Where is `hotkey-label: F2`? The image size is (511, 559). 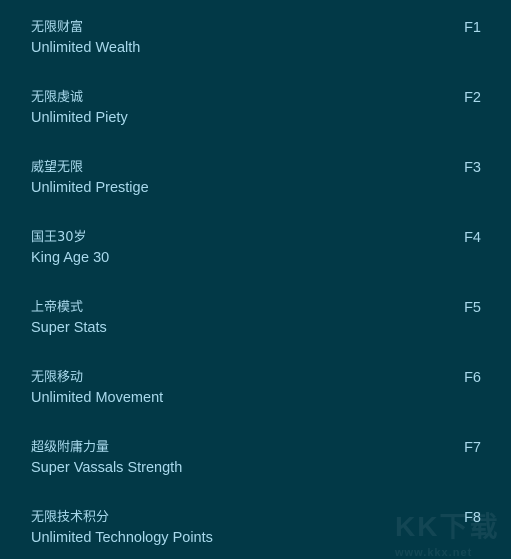
hotkey-label: F2 is located at coordinates (472, 98).